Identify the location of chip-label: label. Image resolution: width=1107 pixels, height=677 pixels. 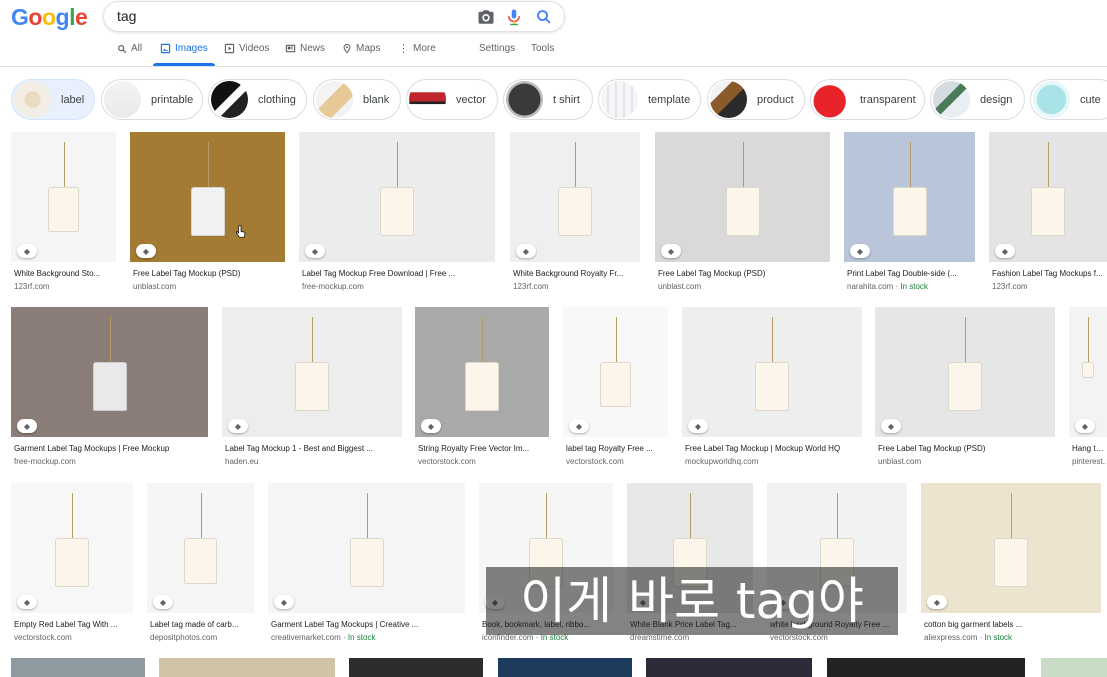
(53, 99).